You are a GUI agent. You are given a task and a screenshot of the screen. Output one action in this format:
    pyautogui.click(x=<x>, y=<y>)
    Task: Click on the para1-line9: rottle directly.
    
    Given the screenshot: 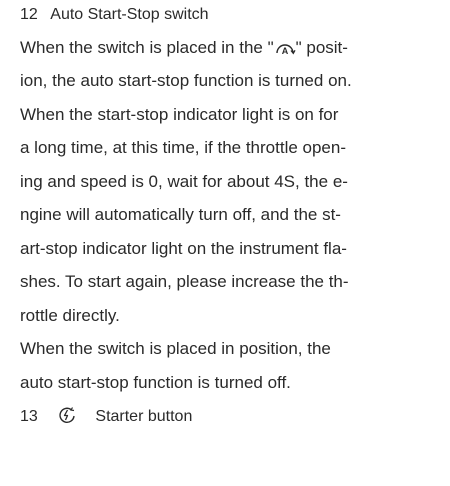 What is the action you would take?
    pyautogui.click(x=70, y=315)
    